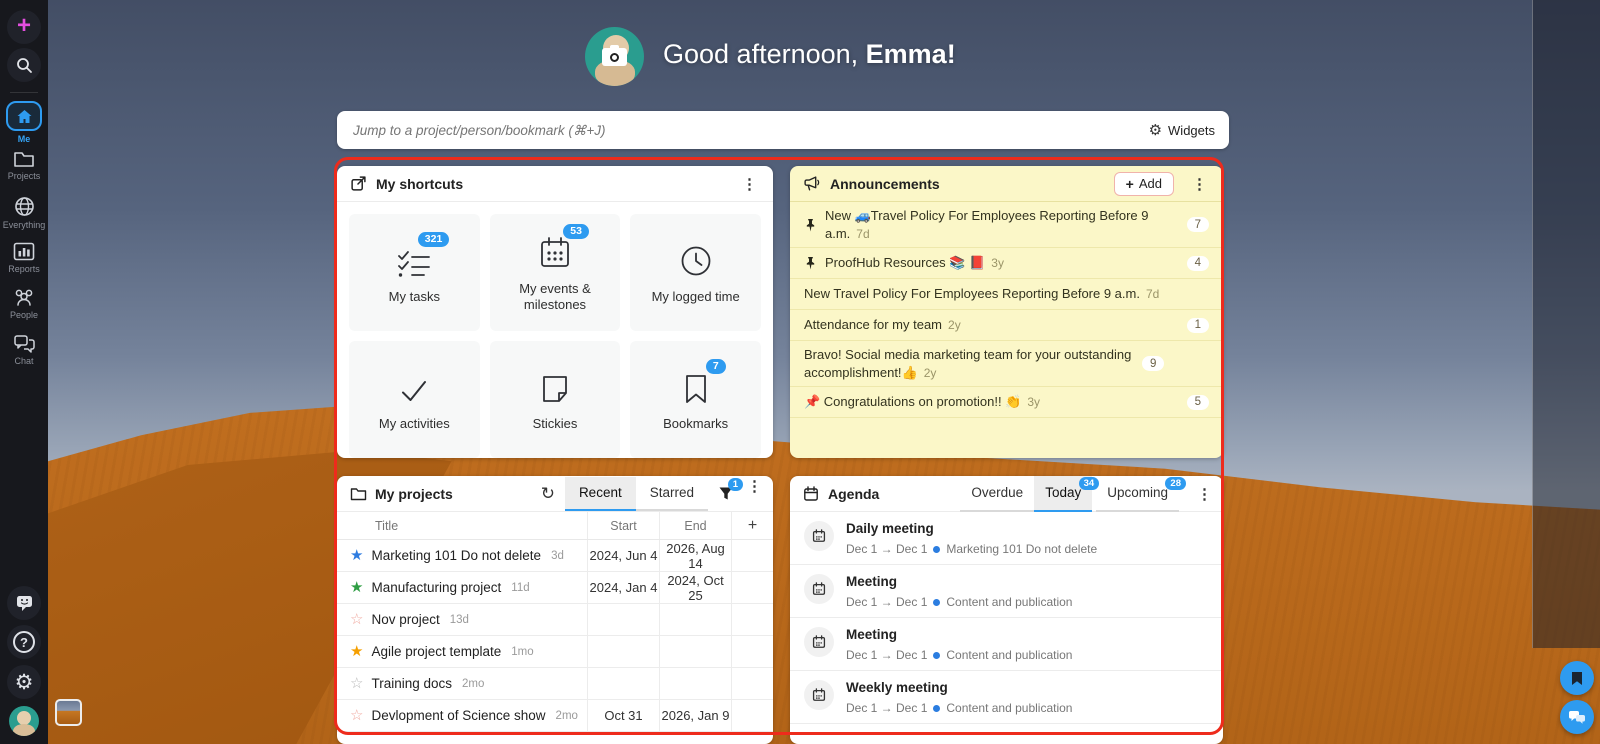 The width and height of the screenshot is (1600, 744). Describe the element at coordinates (1577, 678) in the screenshot. I see `floating-bookmark-button` at that location.